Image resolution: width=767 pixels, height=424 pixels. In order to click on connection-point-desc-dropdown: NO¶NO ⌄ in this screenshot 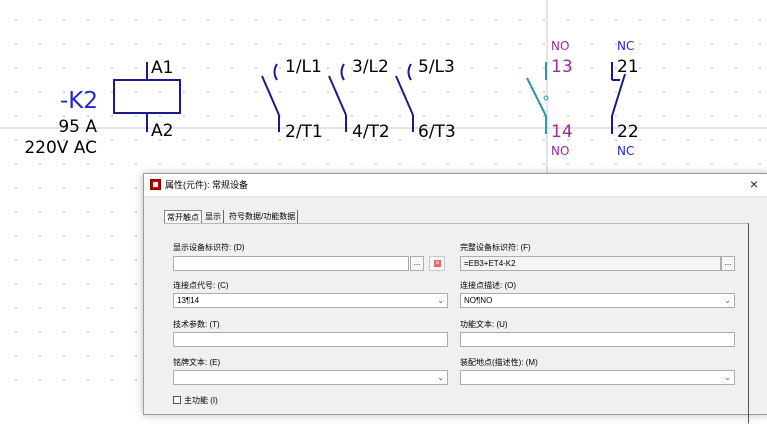, I will do `click(597, 300)`.